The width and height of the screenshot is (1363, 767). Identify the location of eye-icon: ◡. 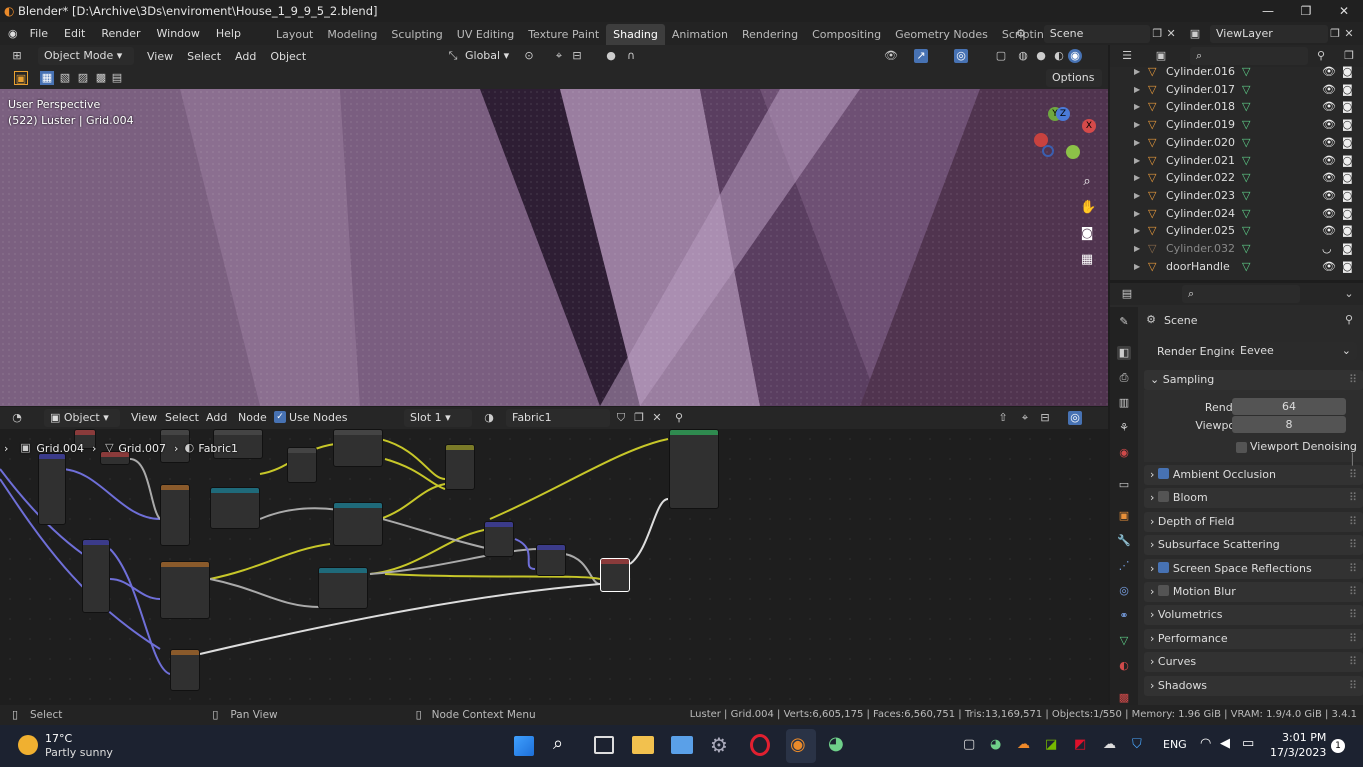
(1327, 248).